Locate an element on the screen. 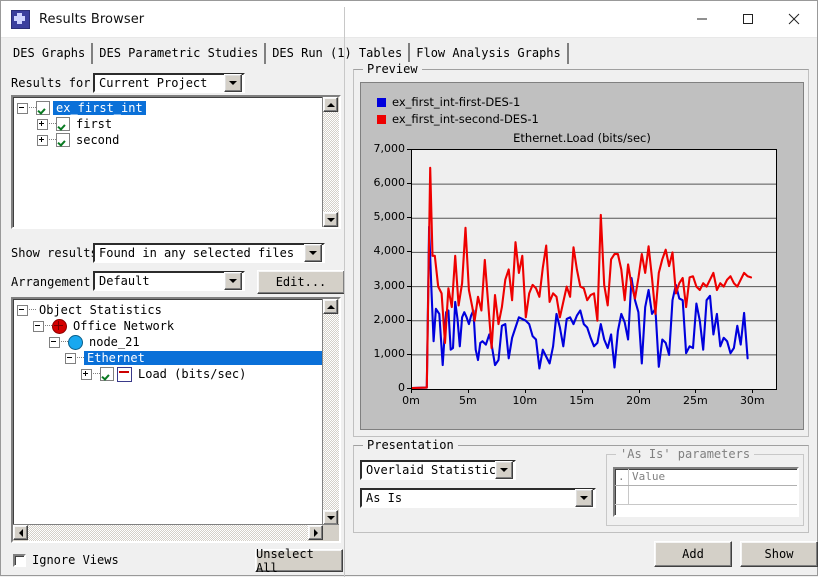 Image resolution: width=818 pixels, height=577 pixels. arrangement-value: Default is located at coordinates (124, 281).